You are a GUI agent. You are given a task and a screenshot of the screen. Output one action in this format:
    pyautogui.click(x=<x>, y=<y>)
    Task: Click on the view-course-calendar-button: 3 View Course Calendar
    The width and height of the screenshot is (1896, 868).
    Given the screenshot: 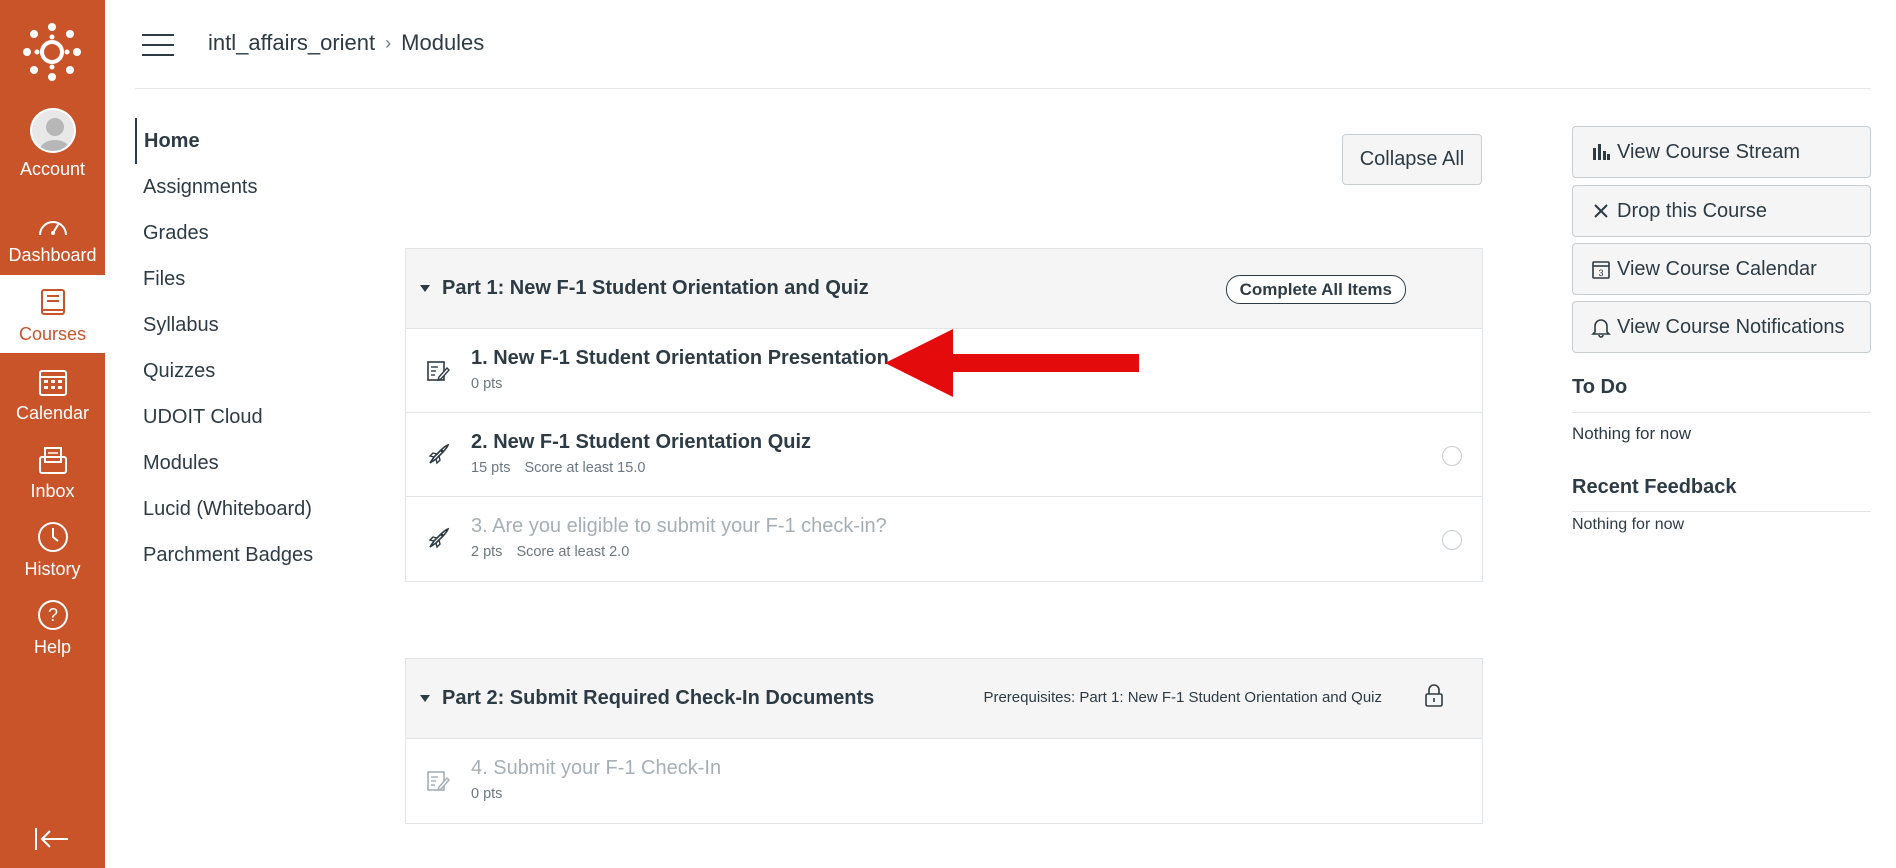 What is the action you would take?
    pyautogui.click(x=1721, y=269)
    